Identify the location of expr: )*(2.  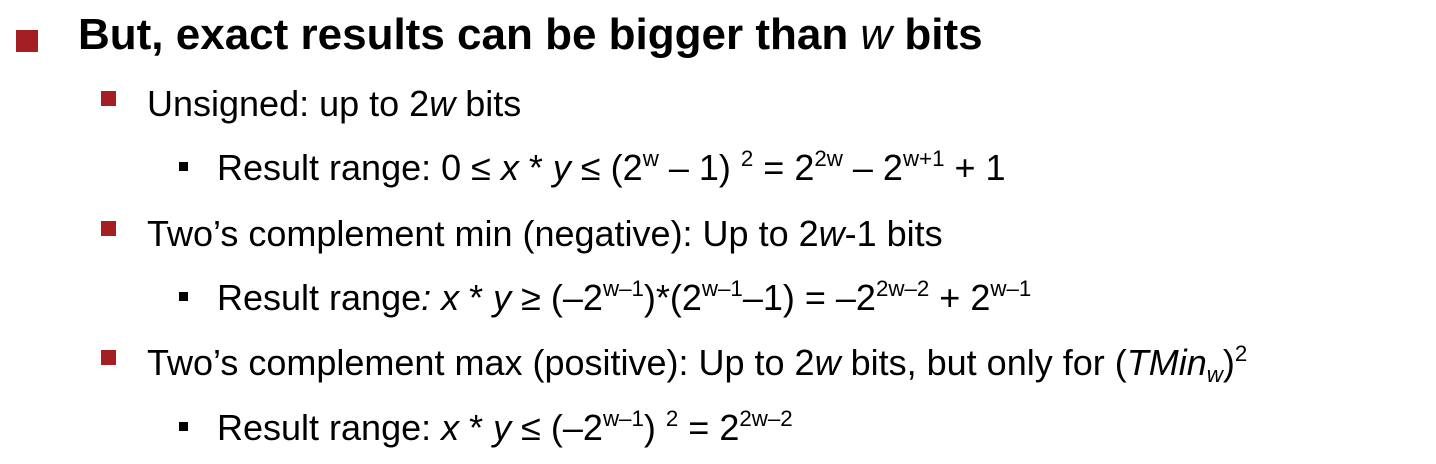
(672, 297).